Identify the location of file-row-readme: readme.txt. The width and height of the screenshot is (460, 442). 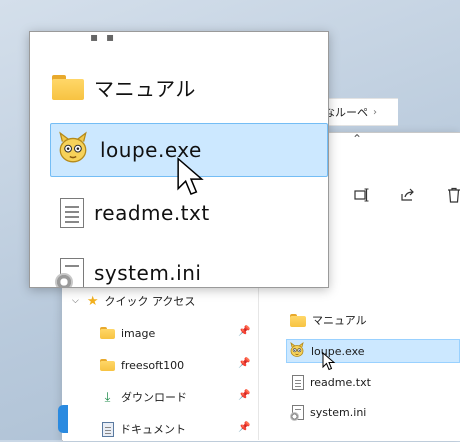
(373, 382).